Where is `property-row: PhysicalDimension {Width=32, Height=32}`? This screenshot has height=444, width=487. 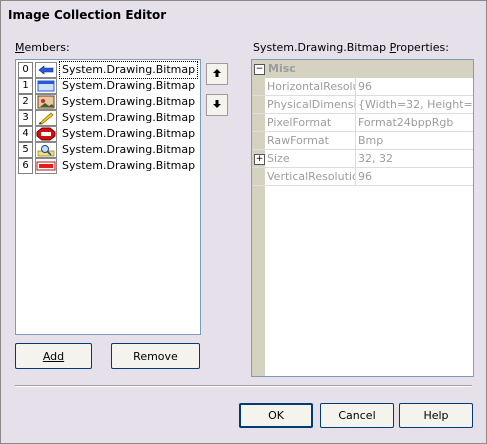
property-row: PhysicalDimension {Width=32, Height=32} is located at coordinates (362, 105).